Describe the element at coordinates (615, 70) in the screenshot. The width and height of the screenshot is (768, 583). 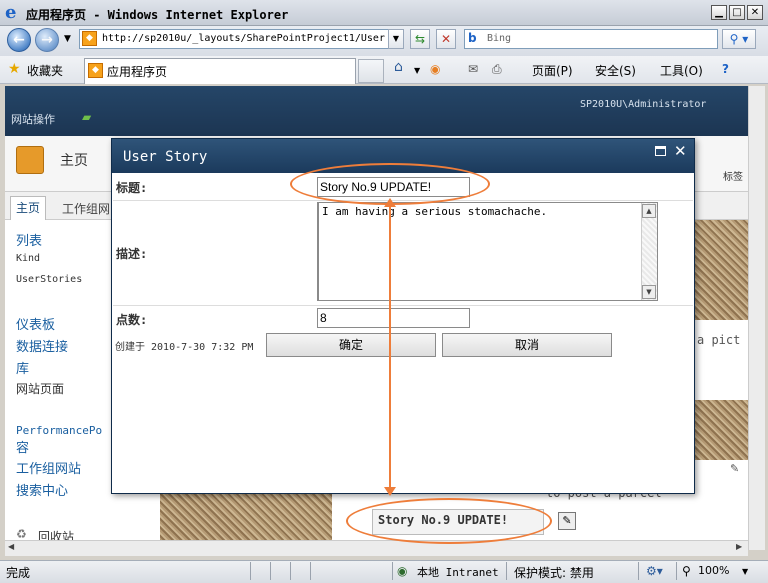
I see `safety-menu: 安全(S)` at that location.